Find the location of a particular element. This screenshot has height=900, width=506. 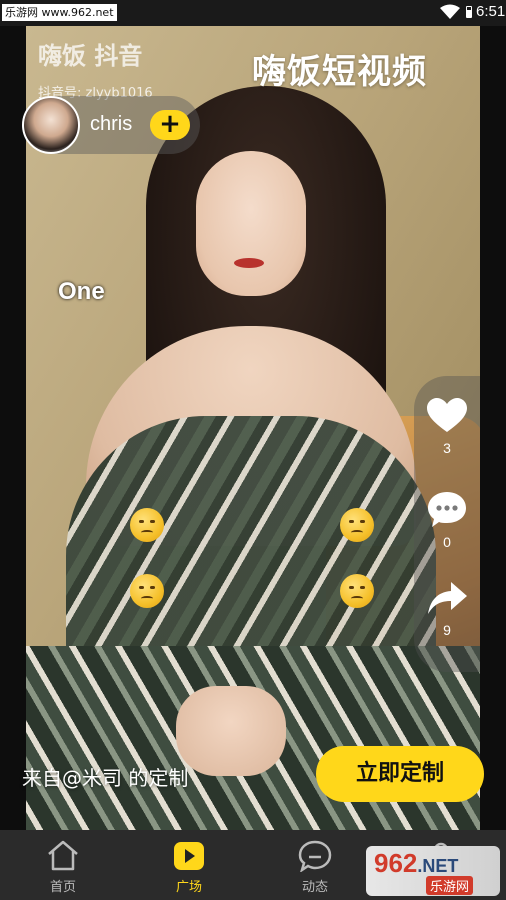

follow-button: + is located at coordinates (170, 125).